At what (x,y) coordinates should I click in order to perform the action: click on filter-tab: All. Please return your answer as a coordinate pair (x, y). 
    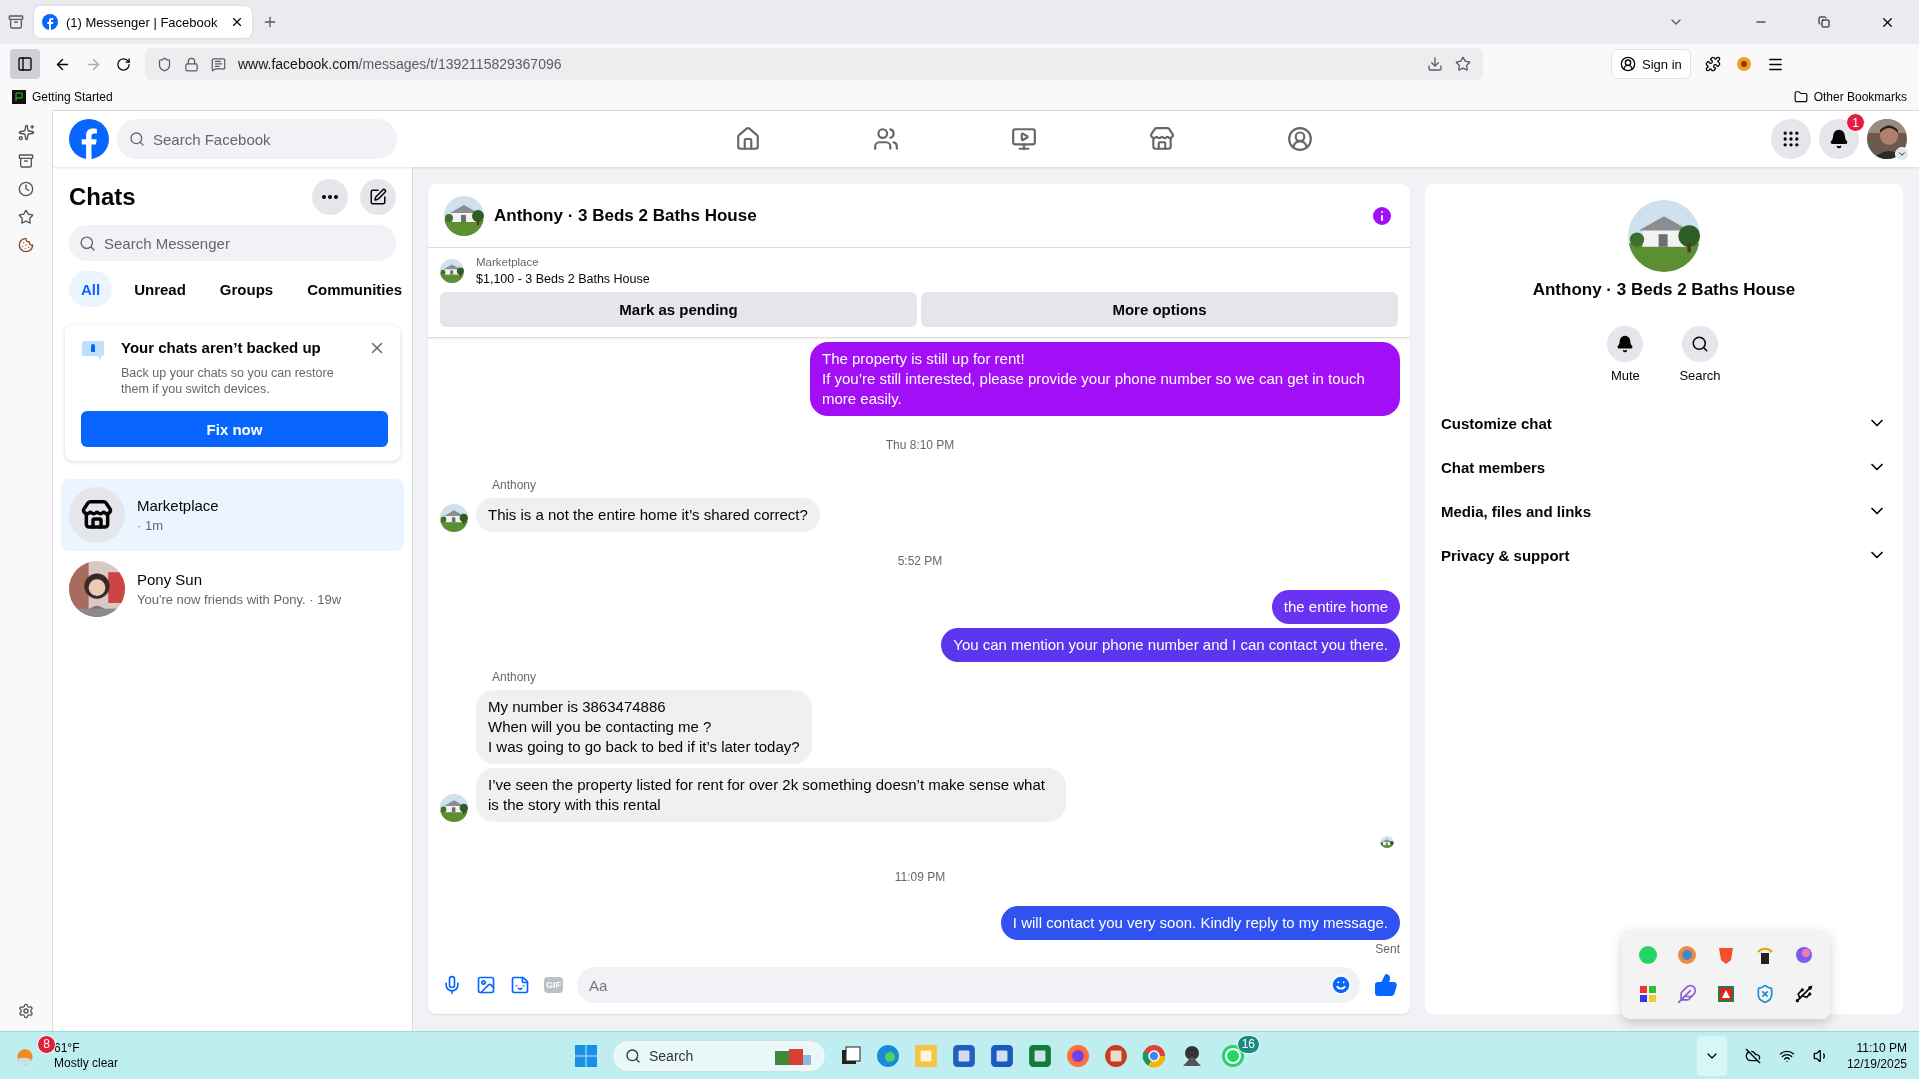
    Looking at the image, I should click on (91, 289).